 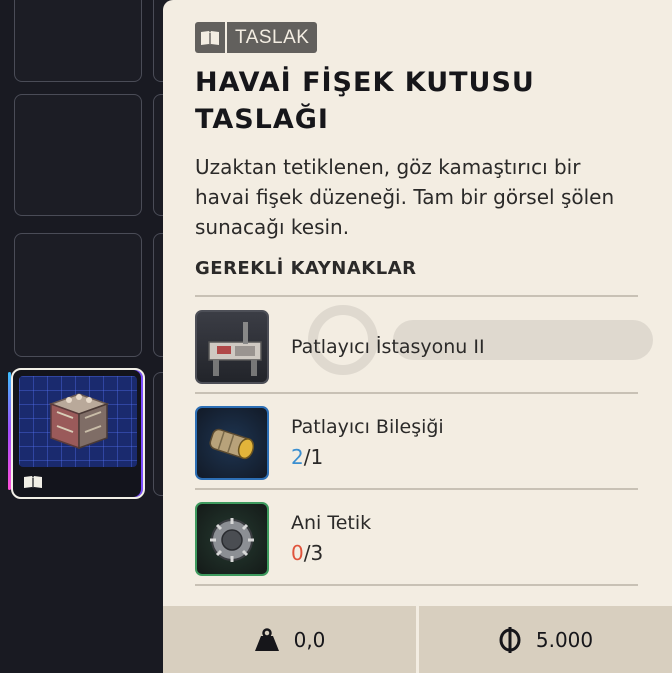 I want to click on weight-cell: 0,0, so click(x=289, y=639).